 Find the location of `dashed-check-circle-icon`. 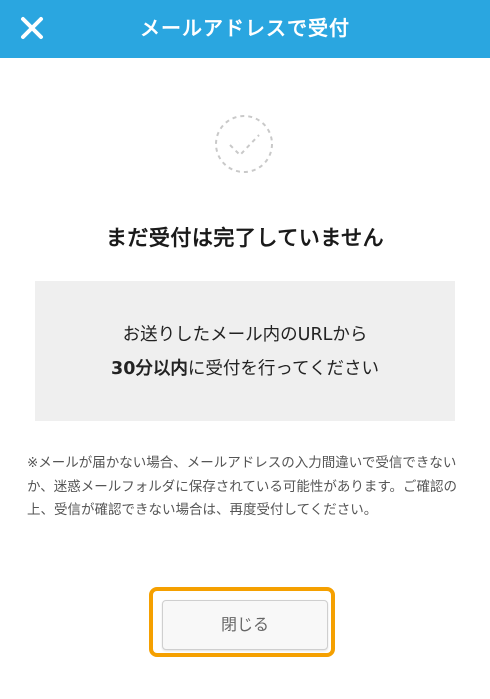

dashed-check-circle-icon is located at coordinates (244, 144).